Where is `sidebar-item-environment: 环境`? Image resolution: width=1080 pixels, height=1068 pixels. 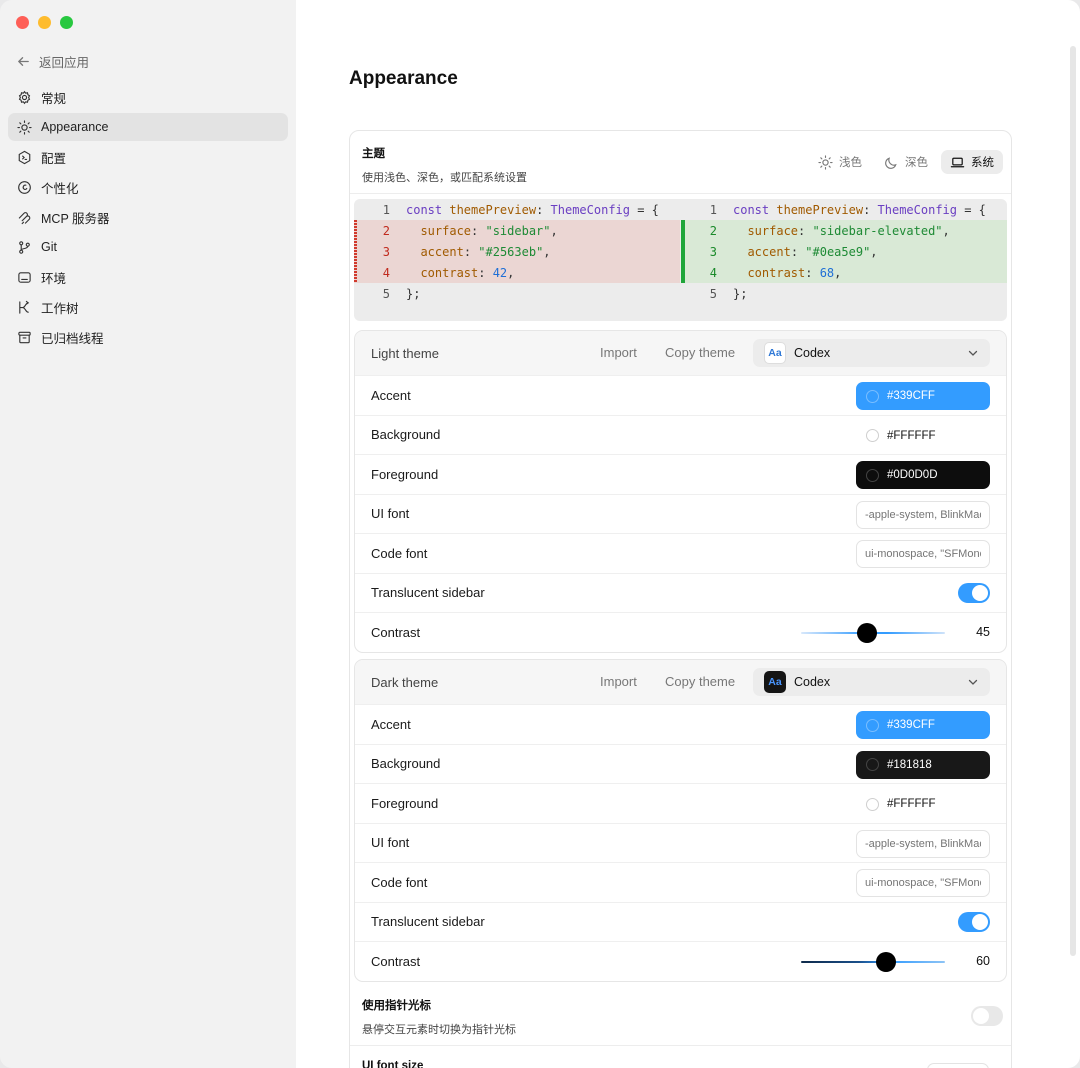 sidebar-item-environment: 环境 is located at coordinates (148, 277).